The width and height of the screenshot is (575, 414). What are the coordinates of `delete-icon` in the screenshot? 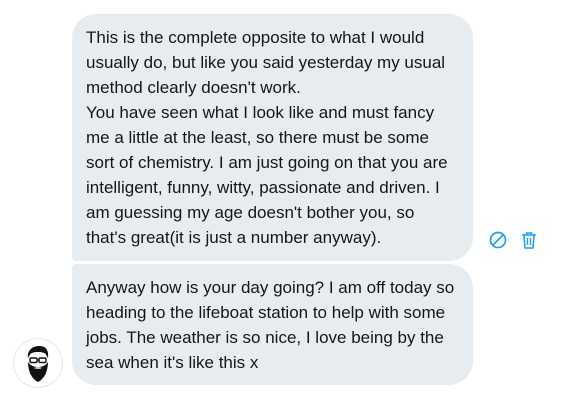 It's located at (529, 240).